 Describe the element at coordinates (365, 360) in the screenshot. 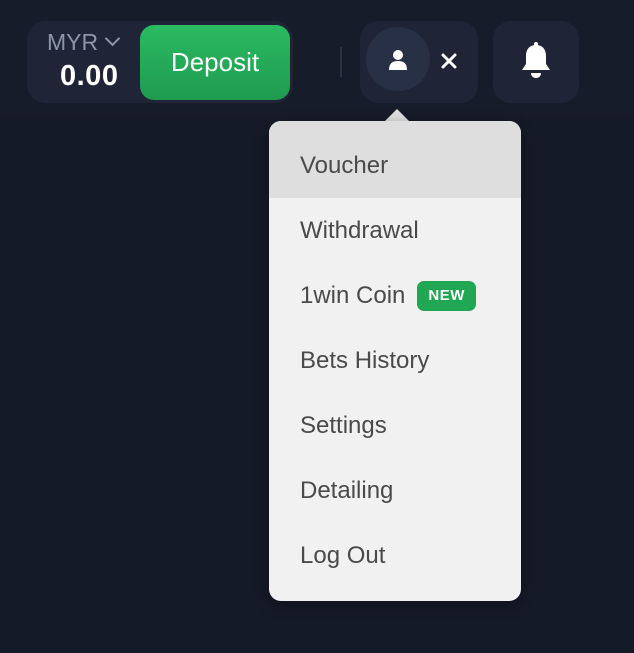

I see `menu-item-label: Bets History` at that location.